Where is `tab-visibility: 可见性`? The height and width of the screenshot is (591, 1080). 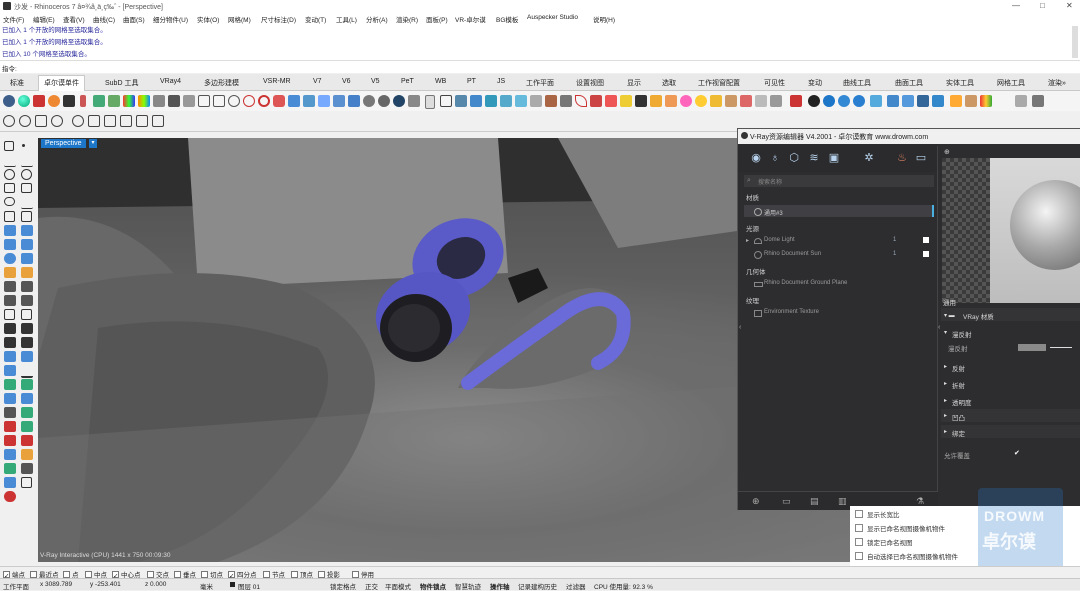
tab-visibility: 可见性 is located at coordinates (774, 83).